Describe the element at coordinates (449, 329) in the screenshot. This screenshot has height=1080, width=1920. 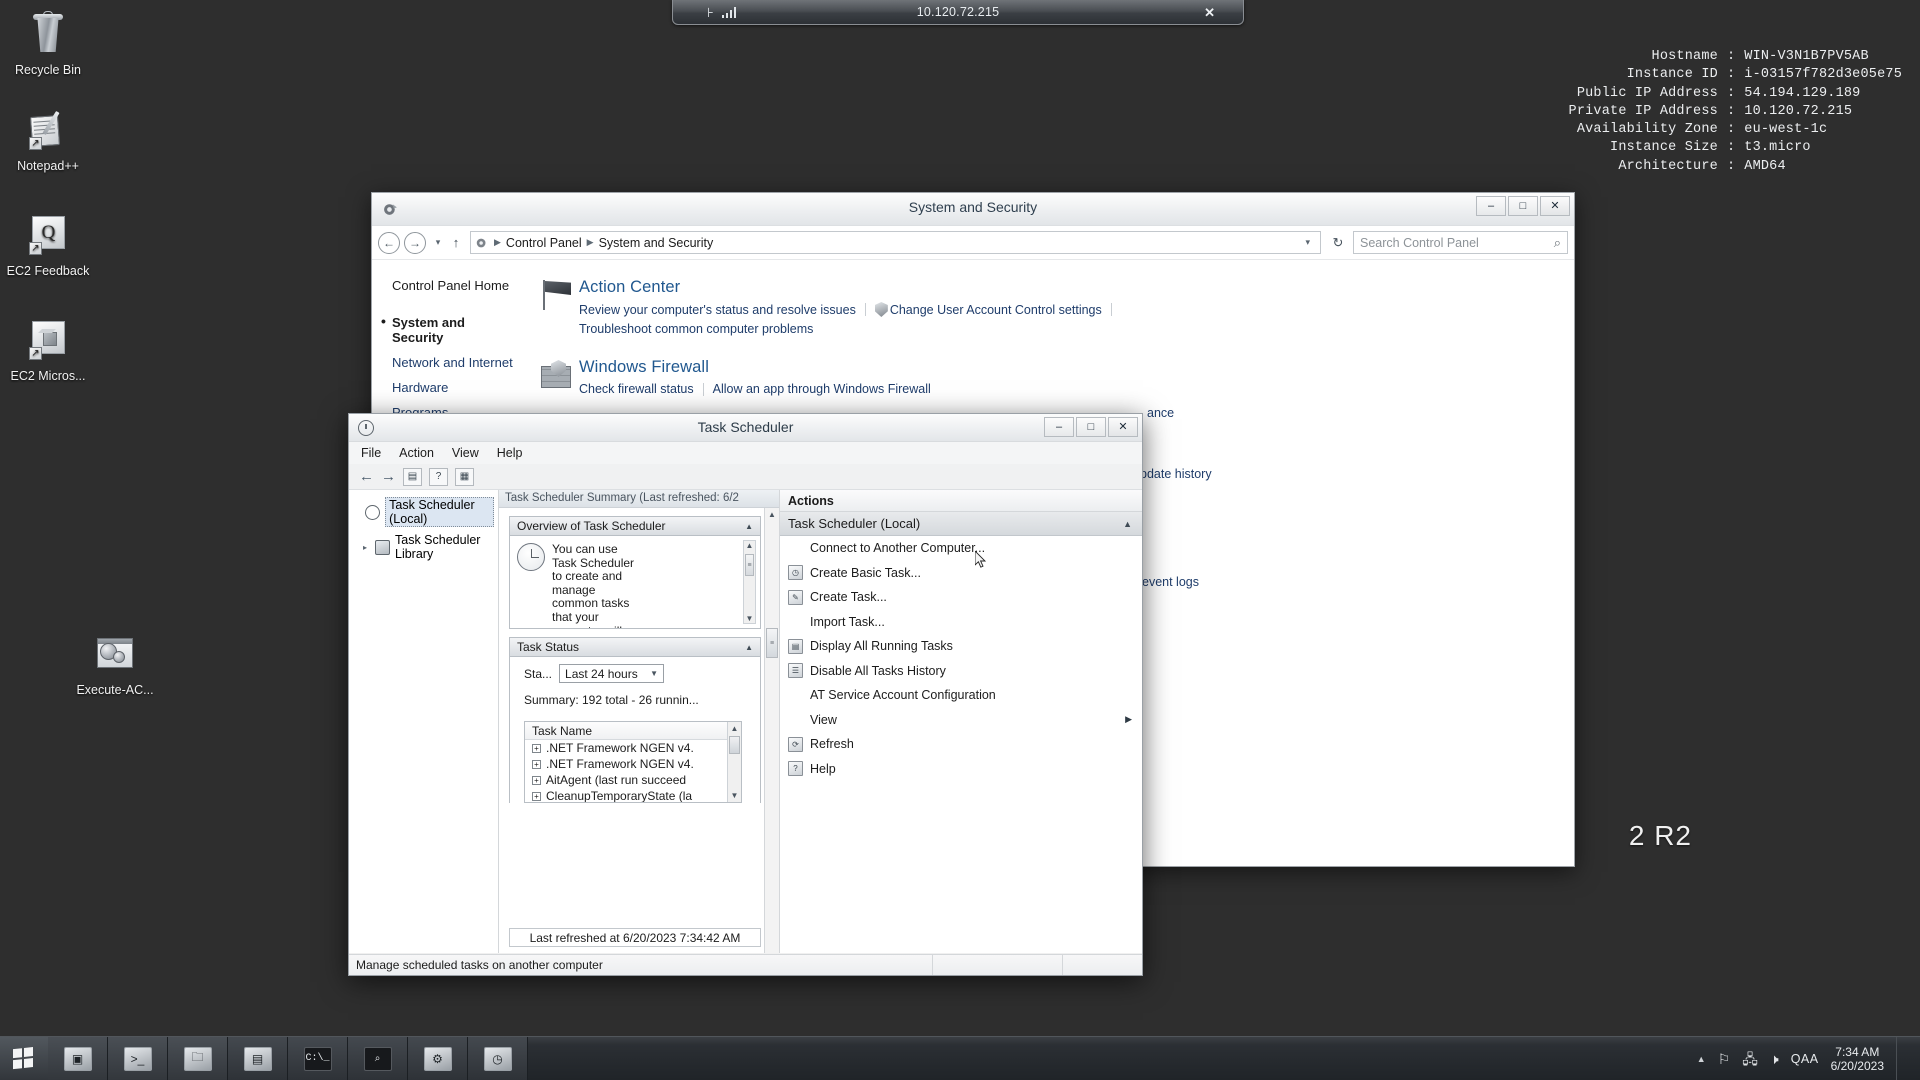
I see `sidebar-item-system-and-security: System and Security` at that location.